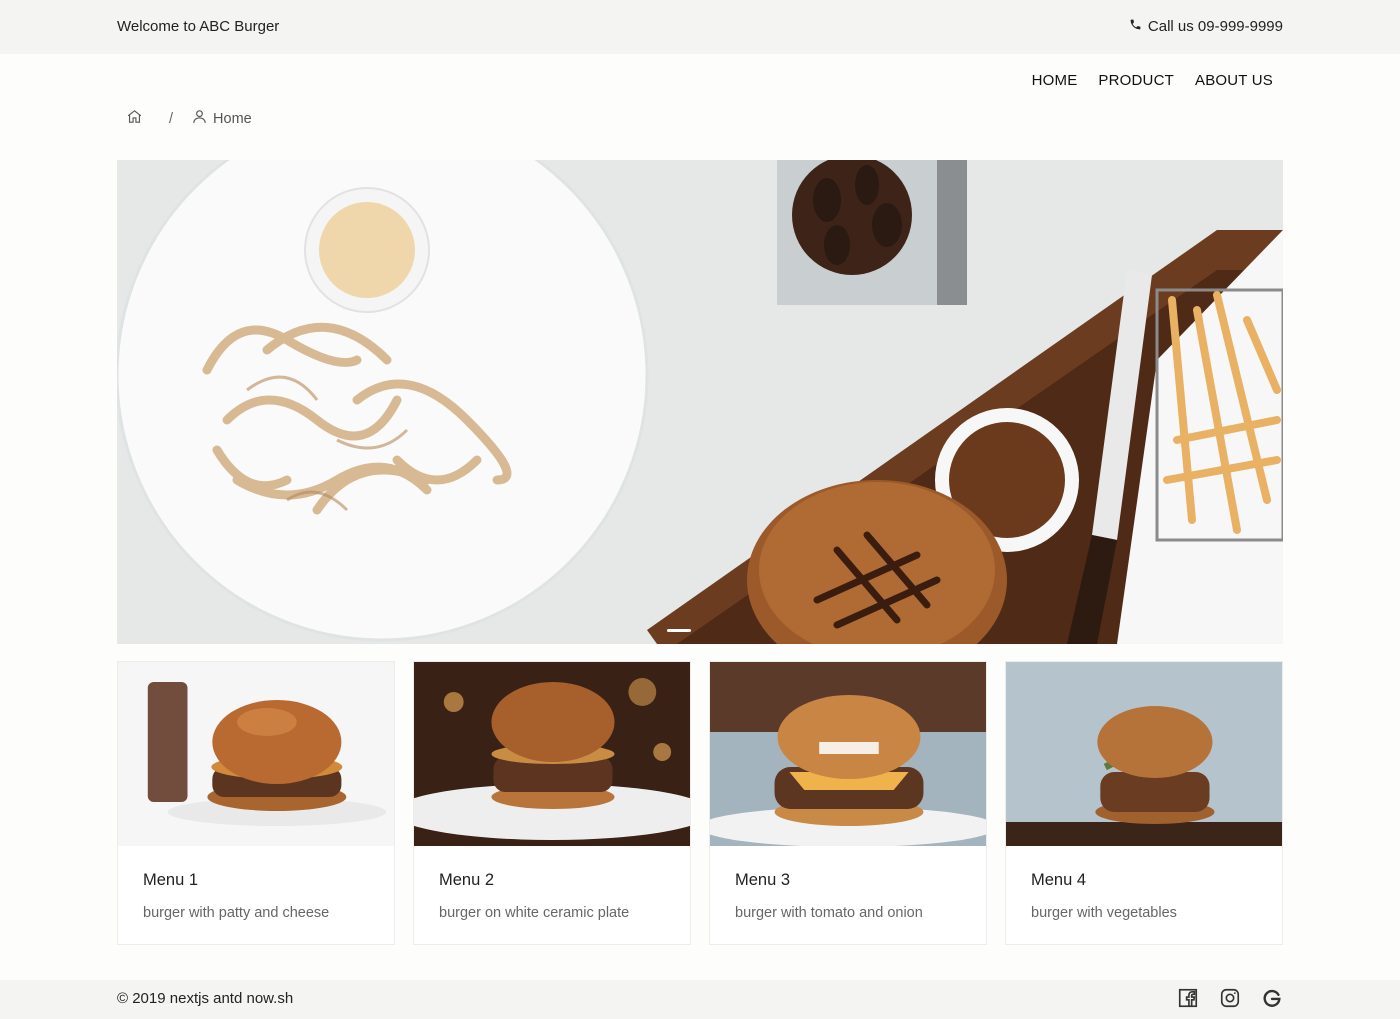  I want to click on menu-card-title: Menu 3, so click(763, 880).